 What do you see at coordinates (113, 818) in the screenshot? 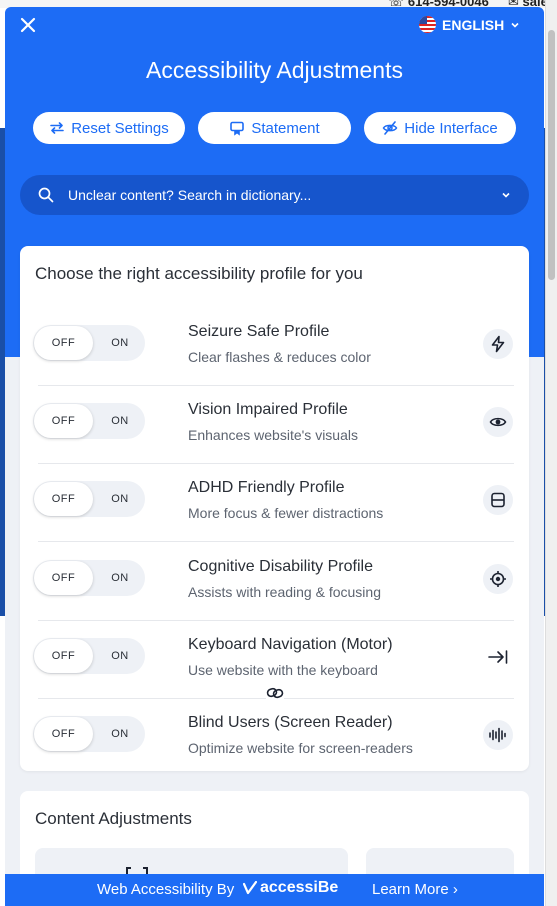
I see `content-adjustments-heading: Content Adjustments` at bounding box center [113, 818].